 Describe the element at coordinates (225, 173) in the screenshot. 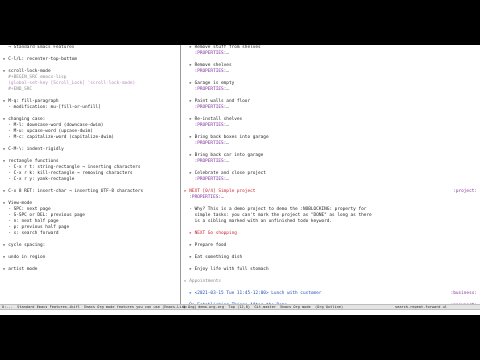

I see `right-line: ▸ Celebrate and close project` at that location.